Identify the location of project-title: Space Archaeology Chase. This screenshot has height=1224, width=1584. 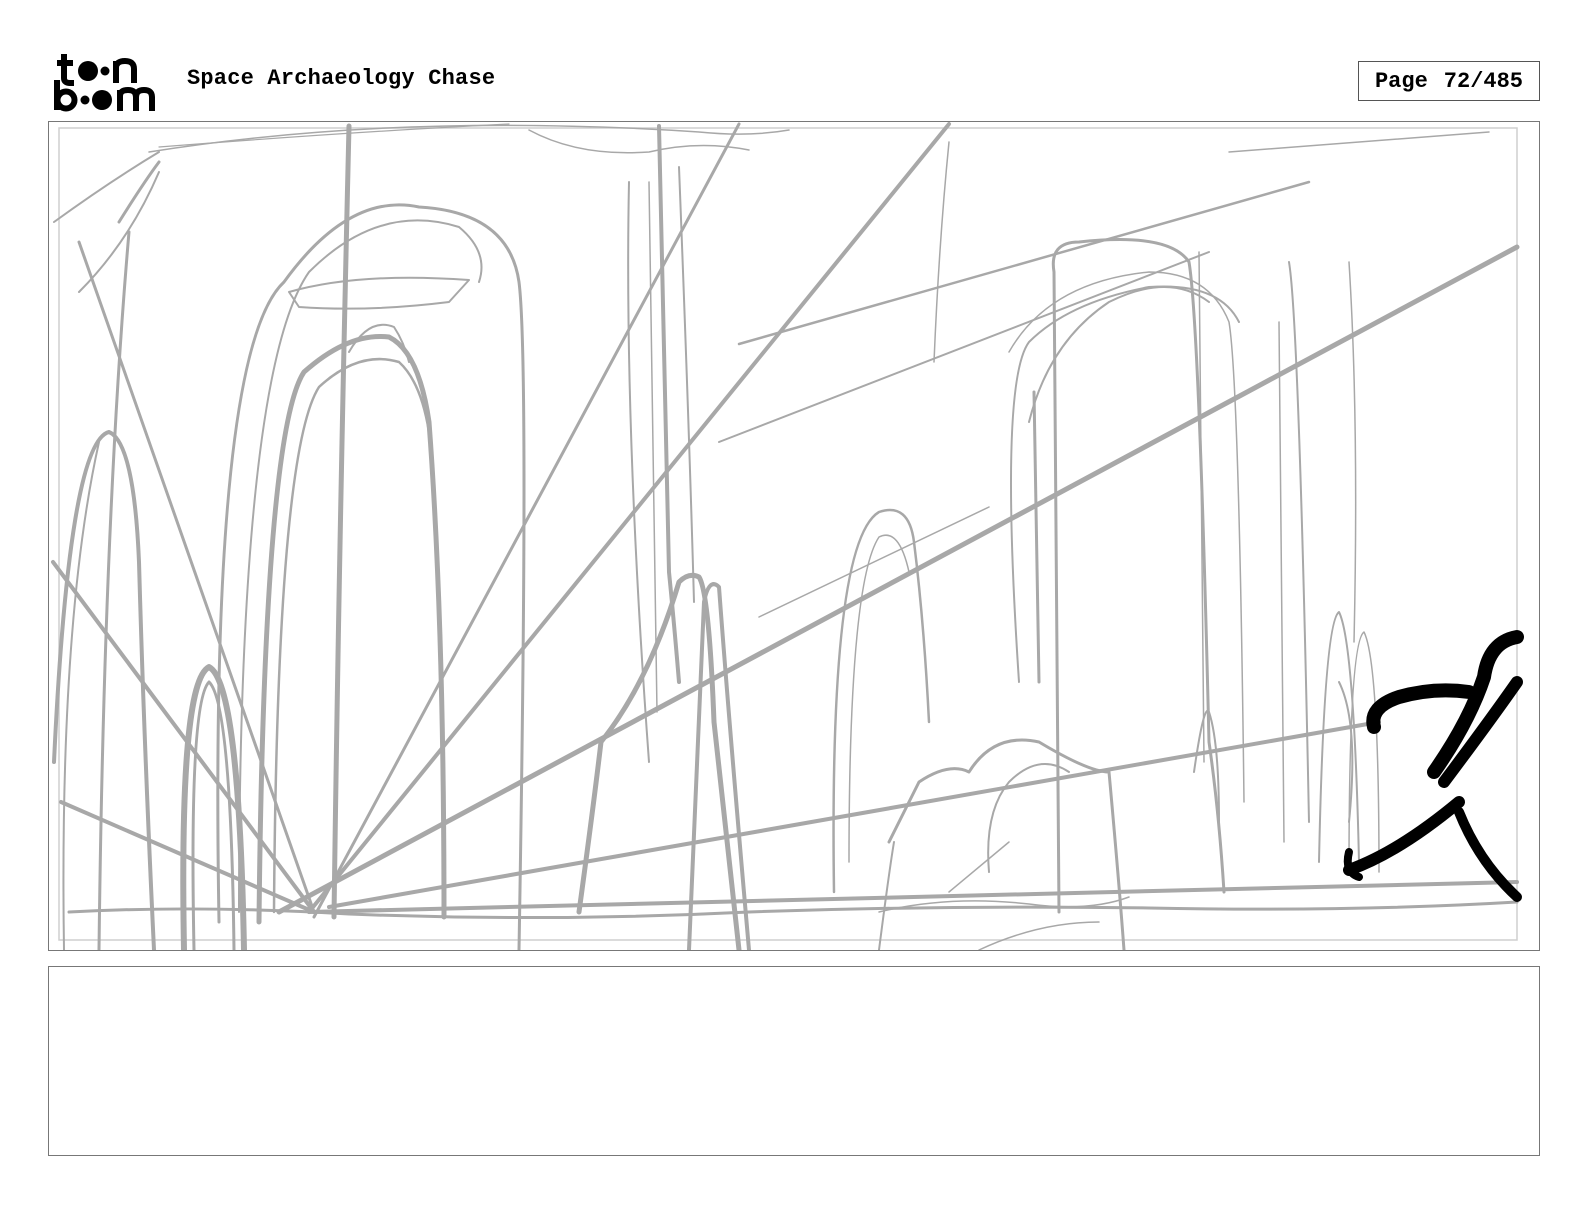
(341, 78).